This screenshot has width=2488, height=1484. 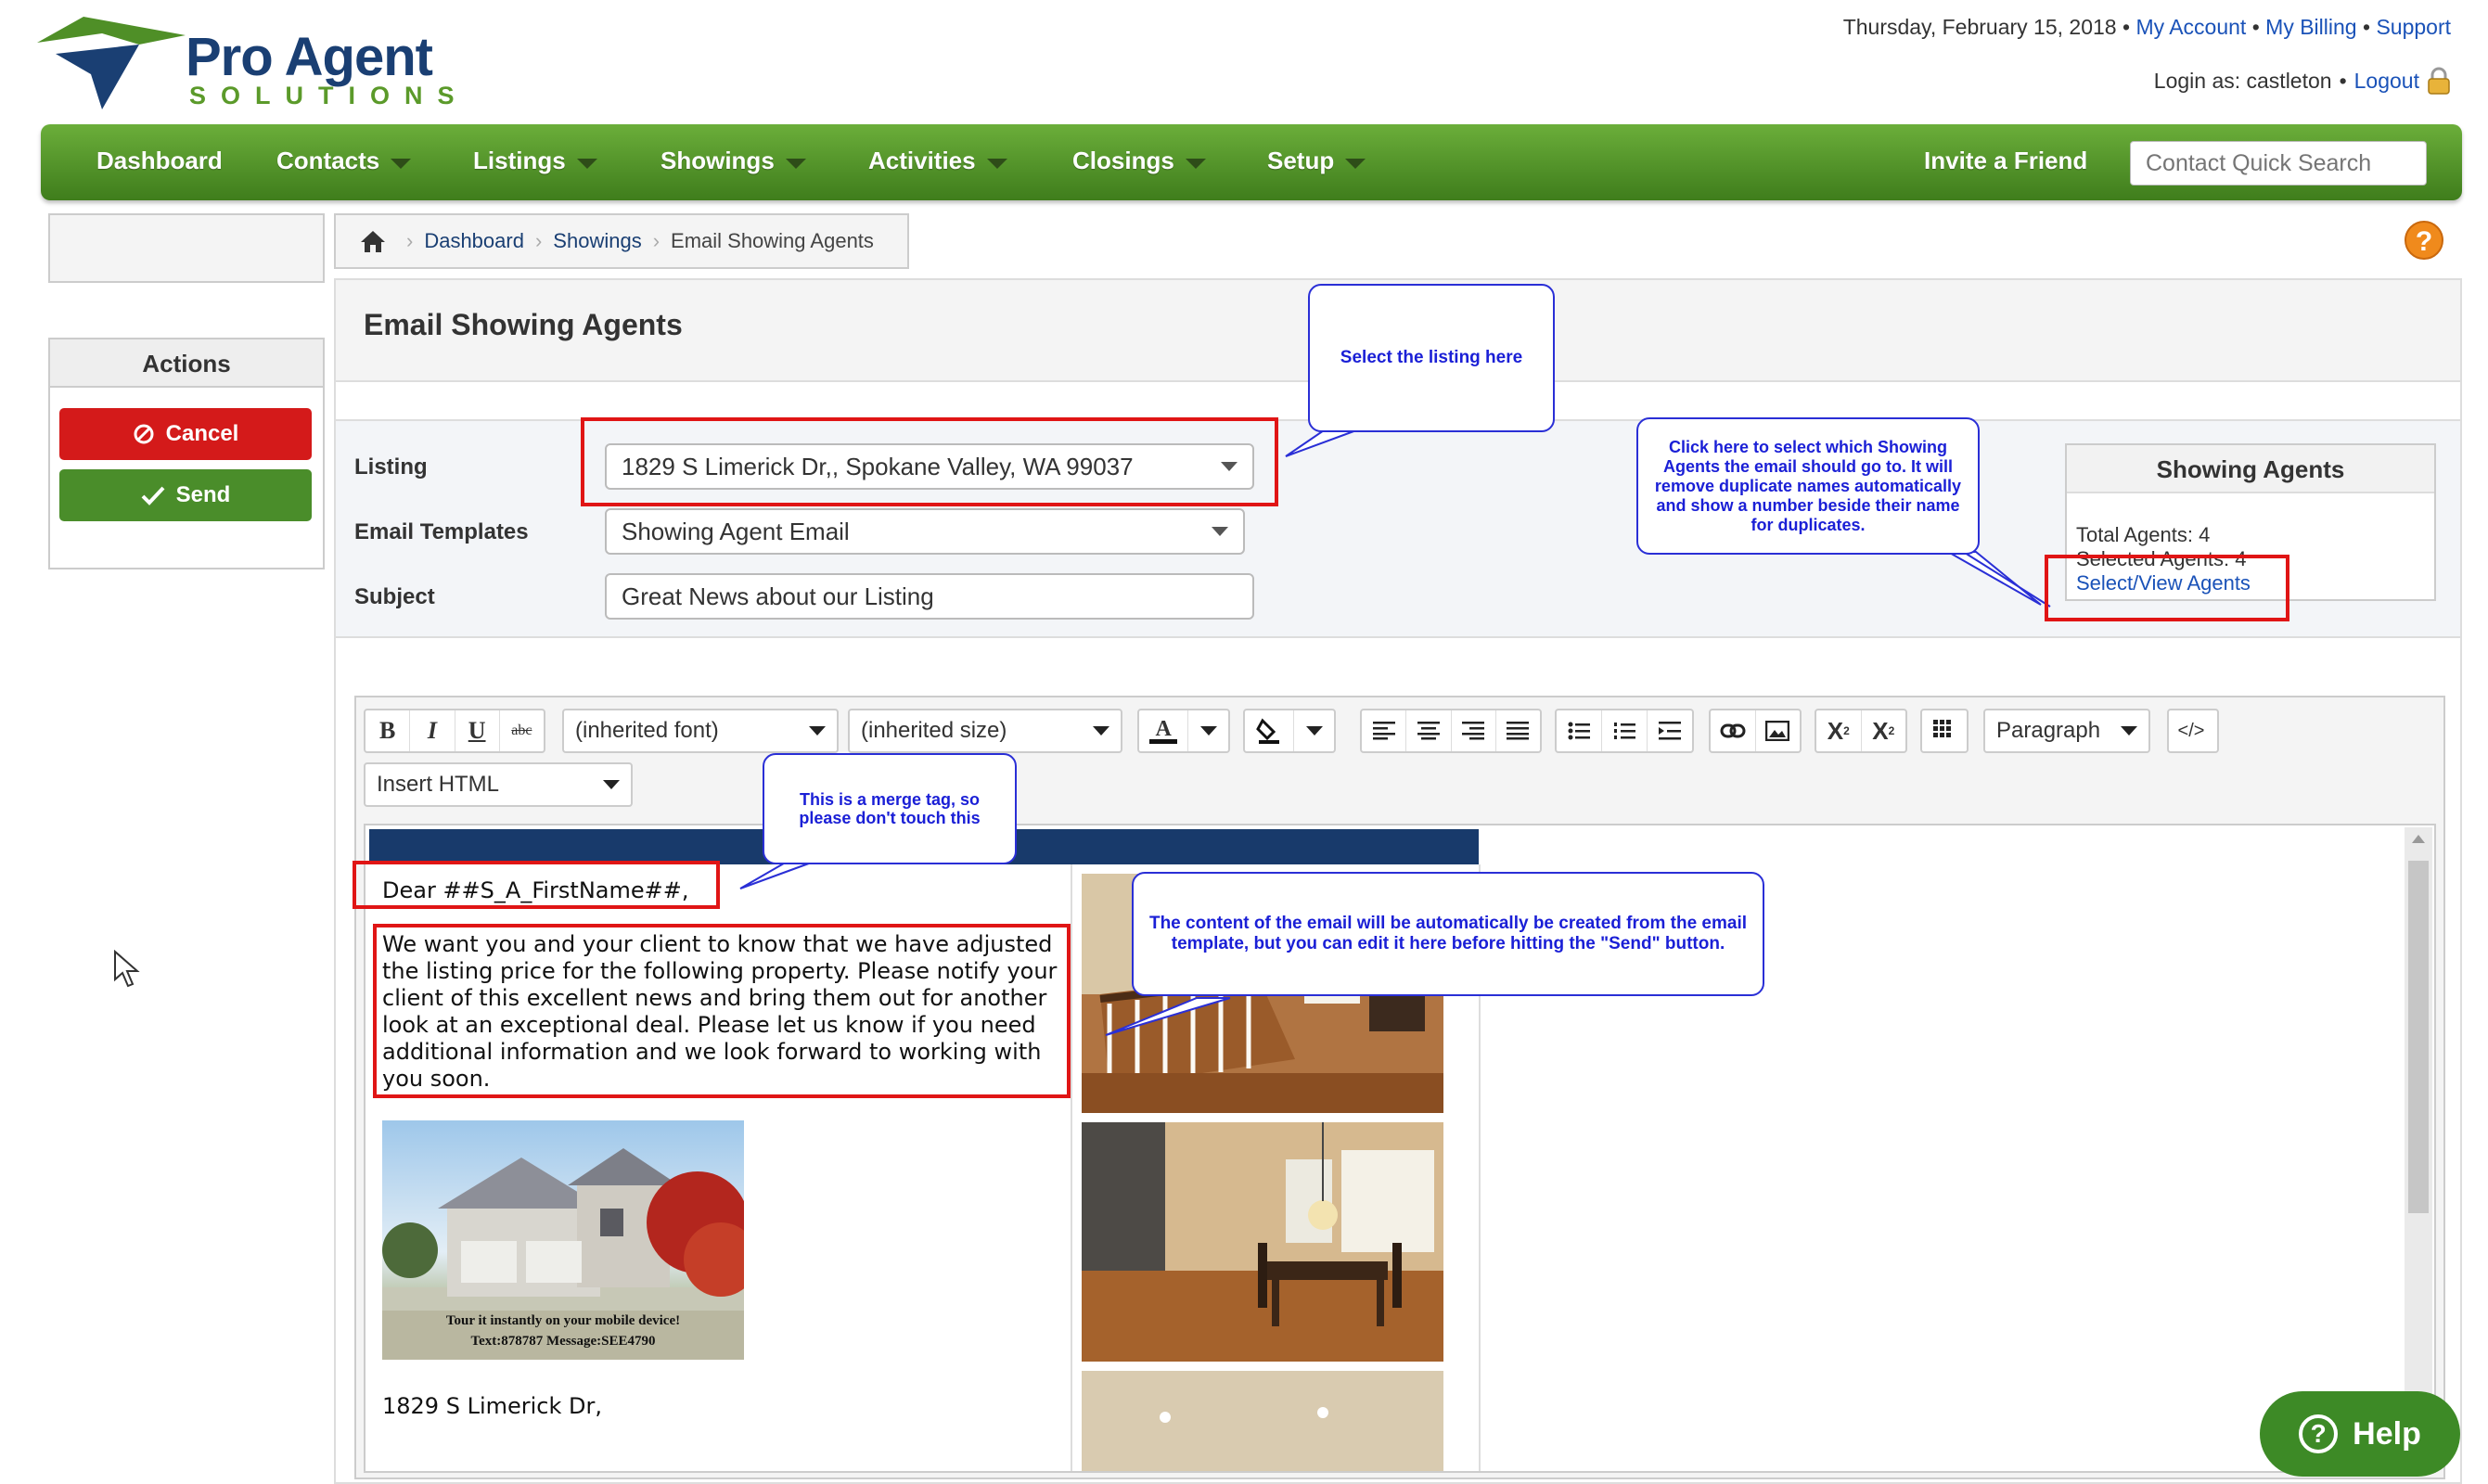 I want to click on listing-callout: Select the listing here, so click(x=1432, y=358).